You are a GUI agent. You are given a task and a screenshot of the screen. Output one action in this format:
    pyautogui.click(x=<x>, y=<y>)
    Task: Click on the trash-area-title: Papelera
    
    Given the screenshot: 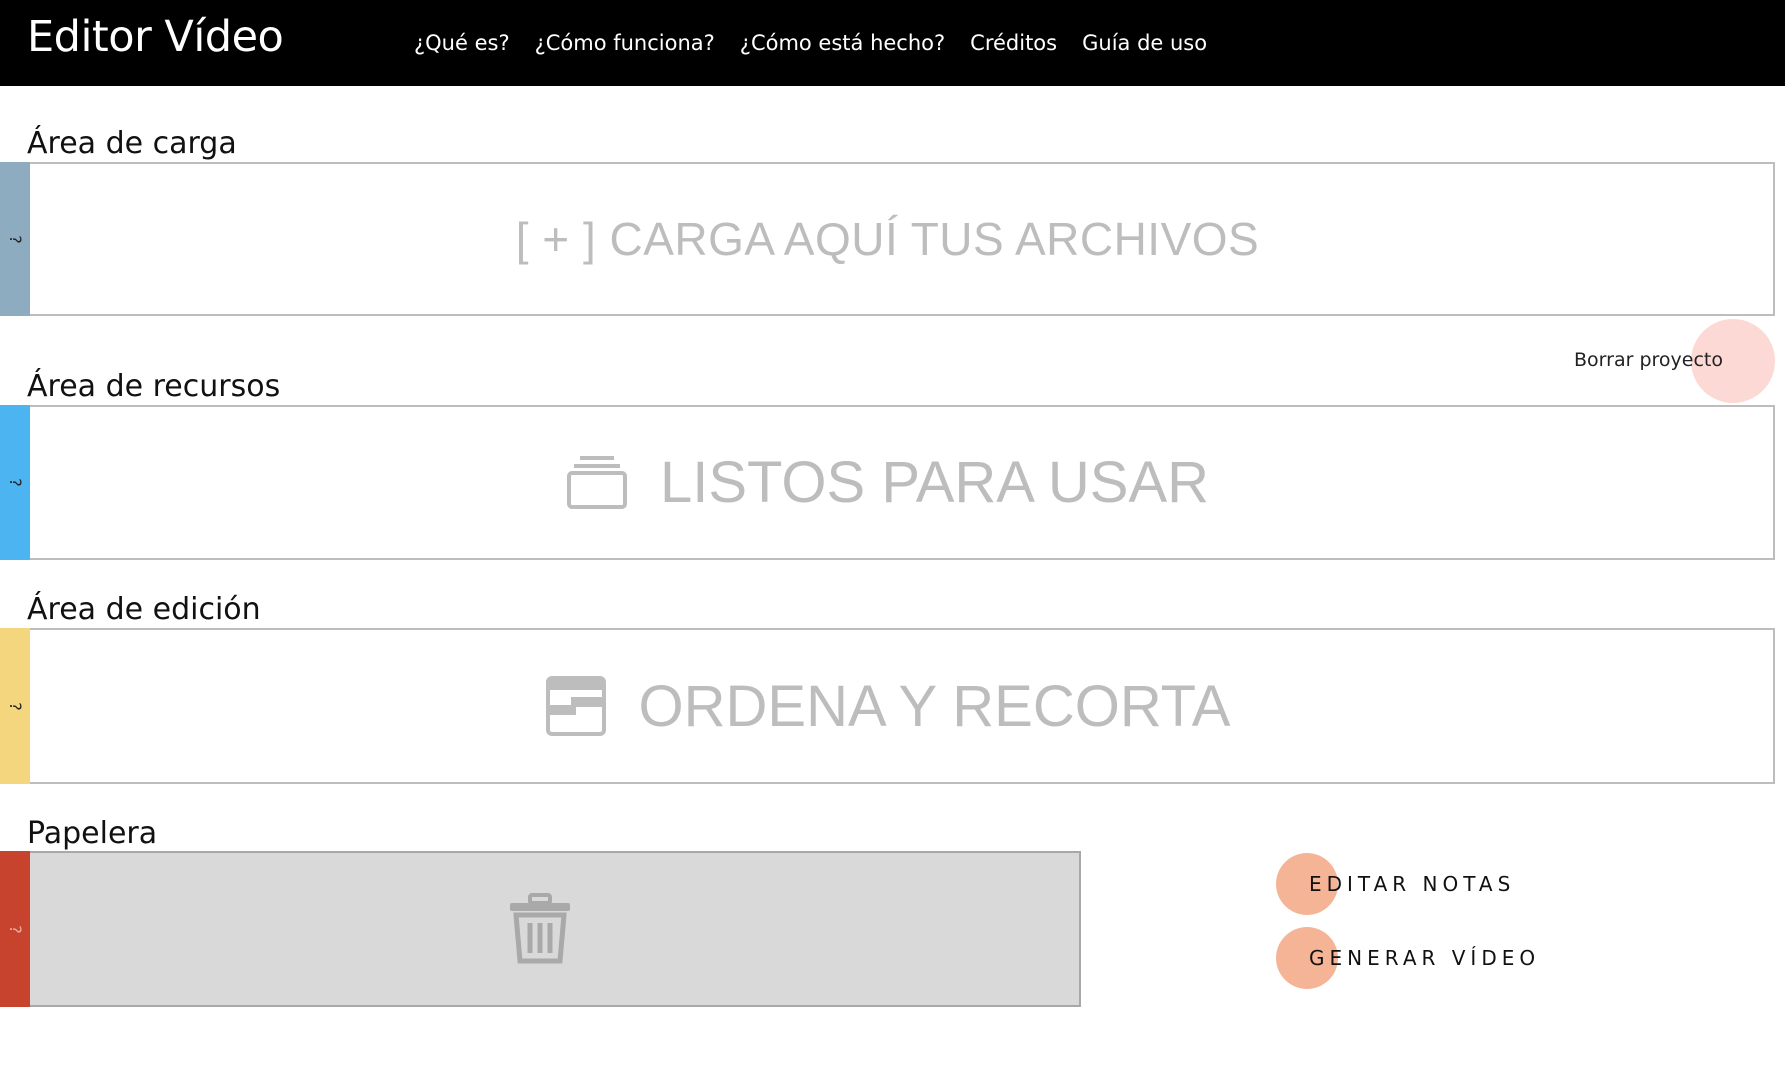 What is the action you would take?
    pyautogui.click(x=92, y=833)
    